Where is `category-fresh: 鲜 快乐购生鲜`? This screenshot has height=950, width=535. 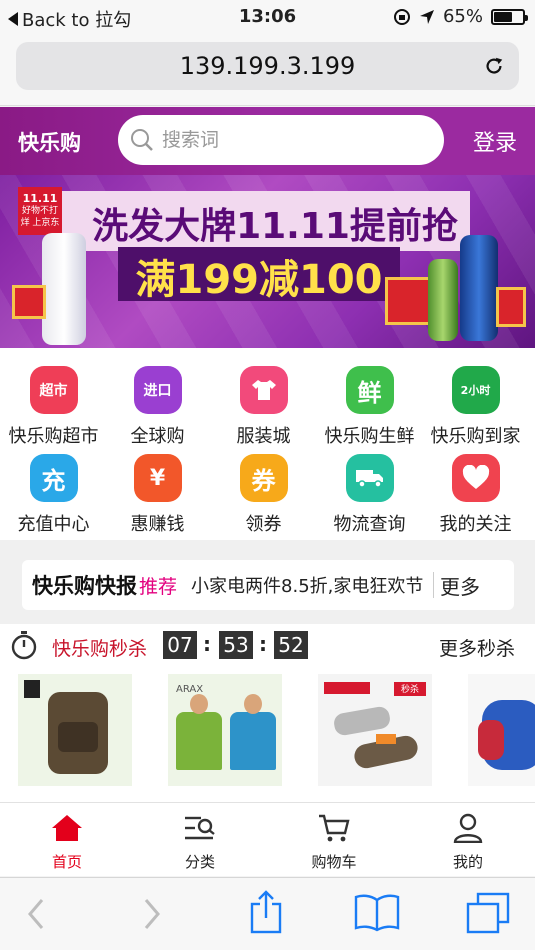
category-fresh: 鲜 快乐购生鲜 is located at coordinates (369, 407).